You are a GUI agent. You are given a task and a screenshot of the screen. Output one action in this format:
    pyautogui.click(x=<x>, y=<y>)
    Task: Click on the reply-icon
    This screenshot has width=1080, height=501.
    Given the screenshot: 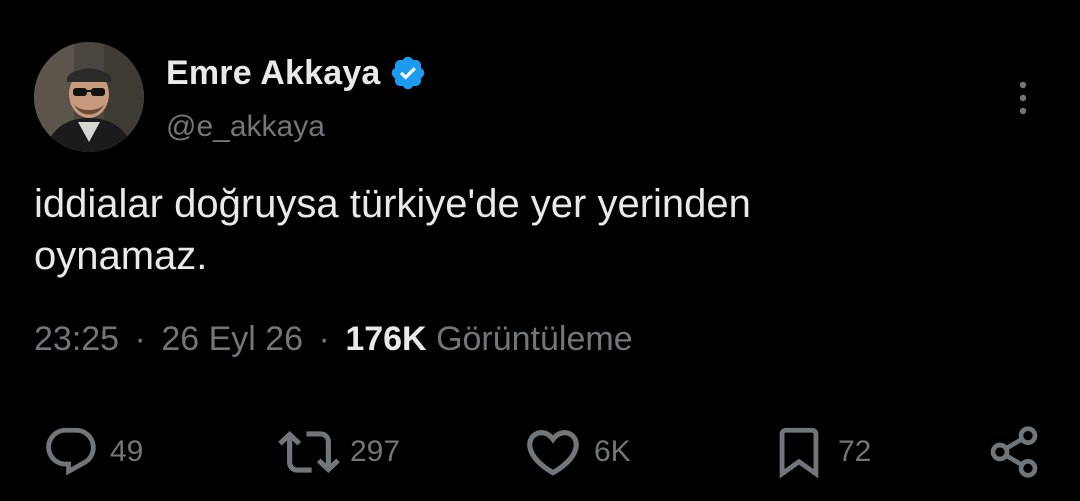 What is the action you would take?
    pyautogui.click(x=71, y=451)
    